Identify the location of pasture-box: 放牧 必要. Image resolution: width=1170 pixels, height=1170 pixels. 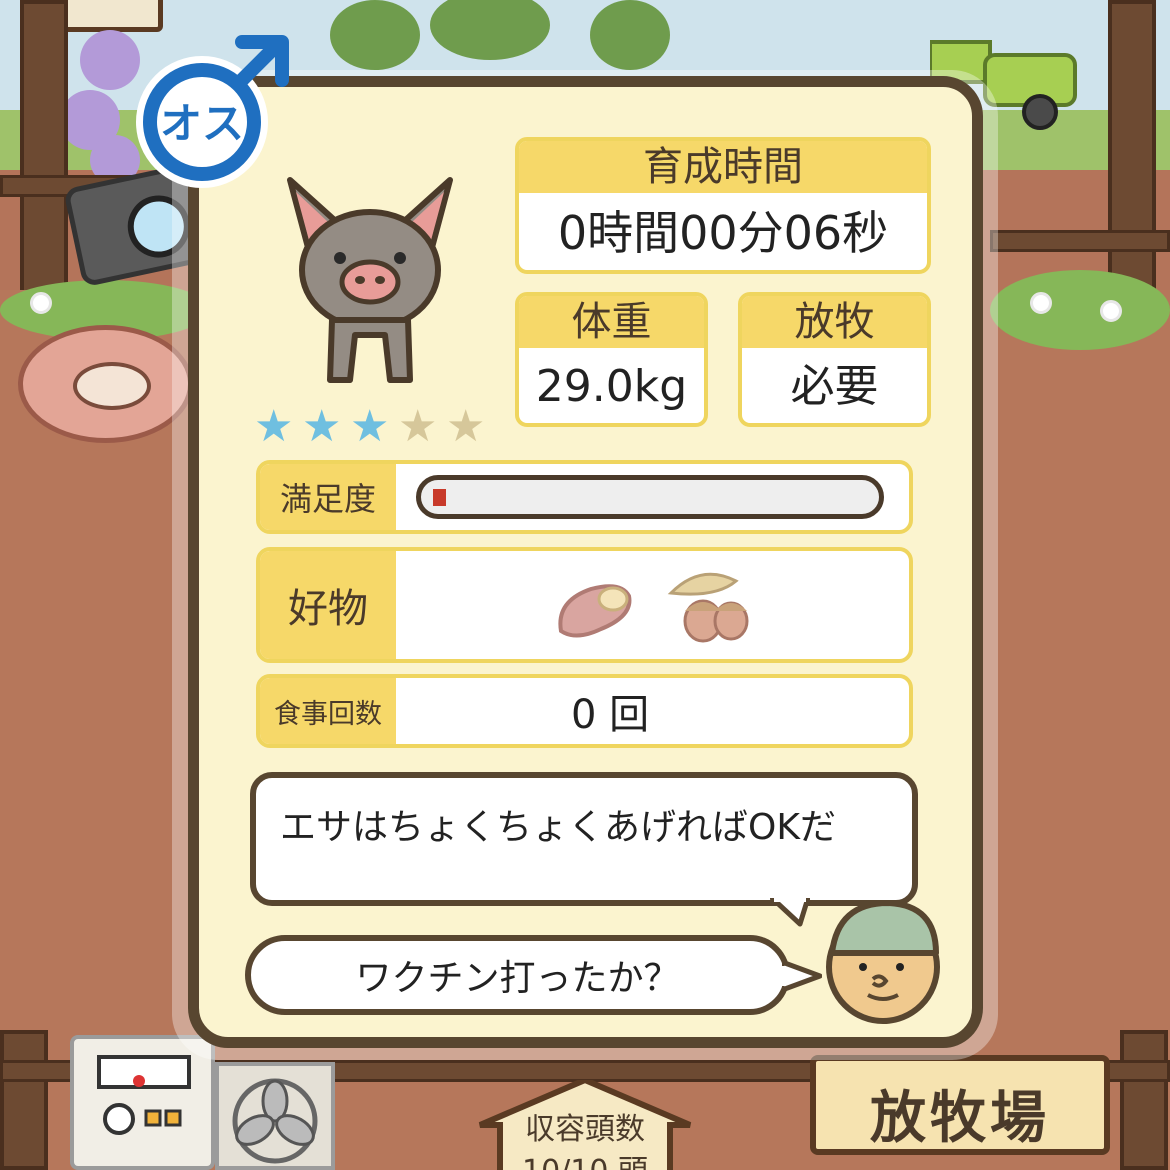
(834, 359).